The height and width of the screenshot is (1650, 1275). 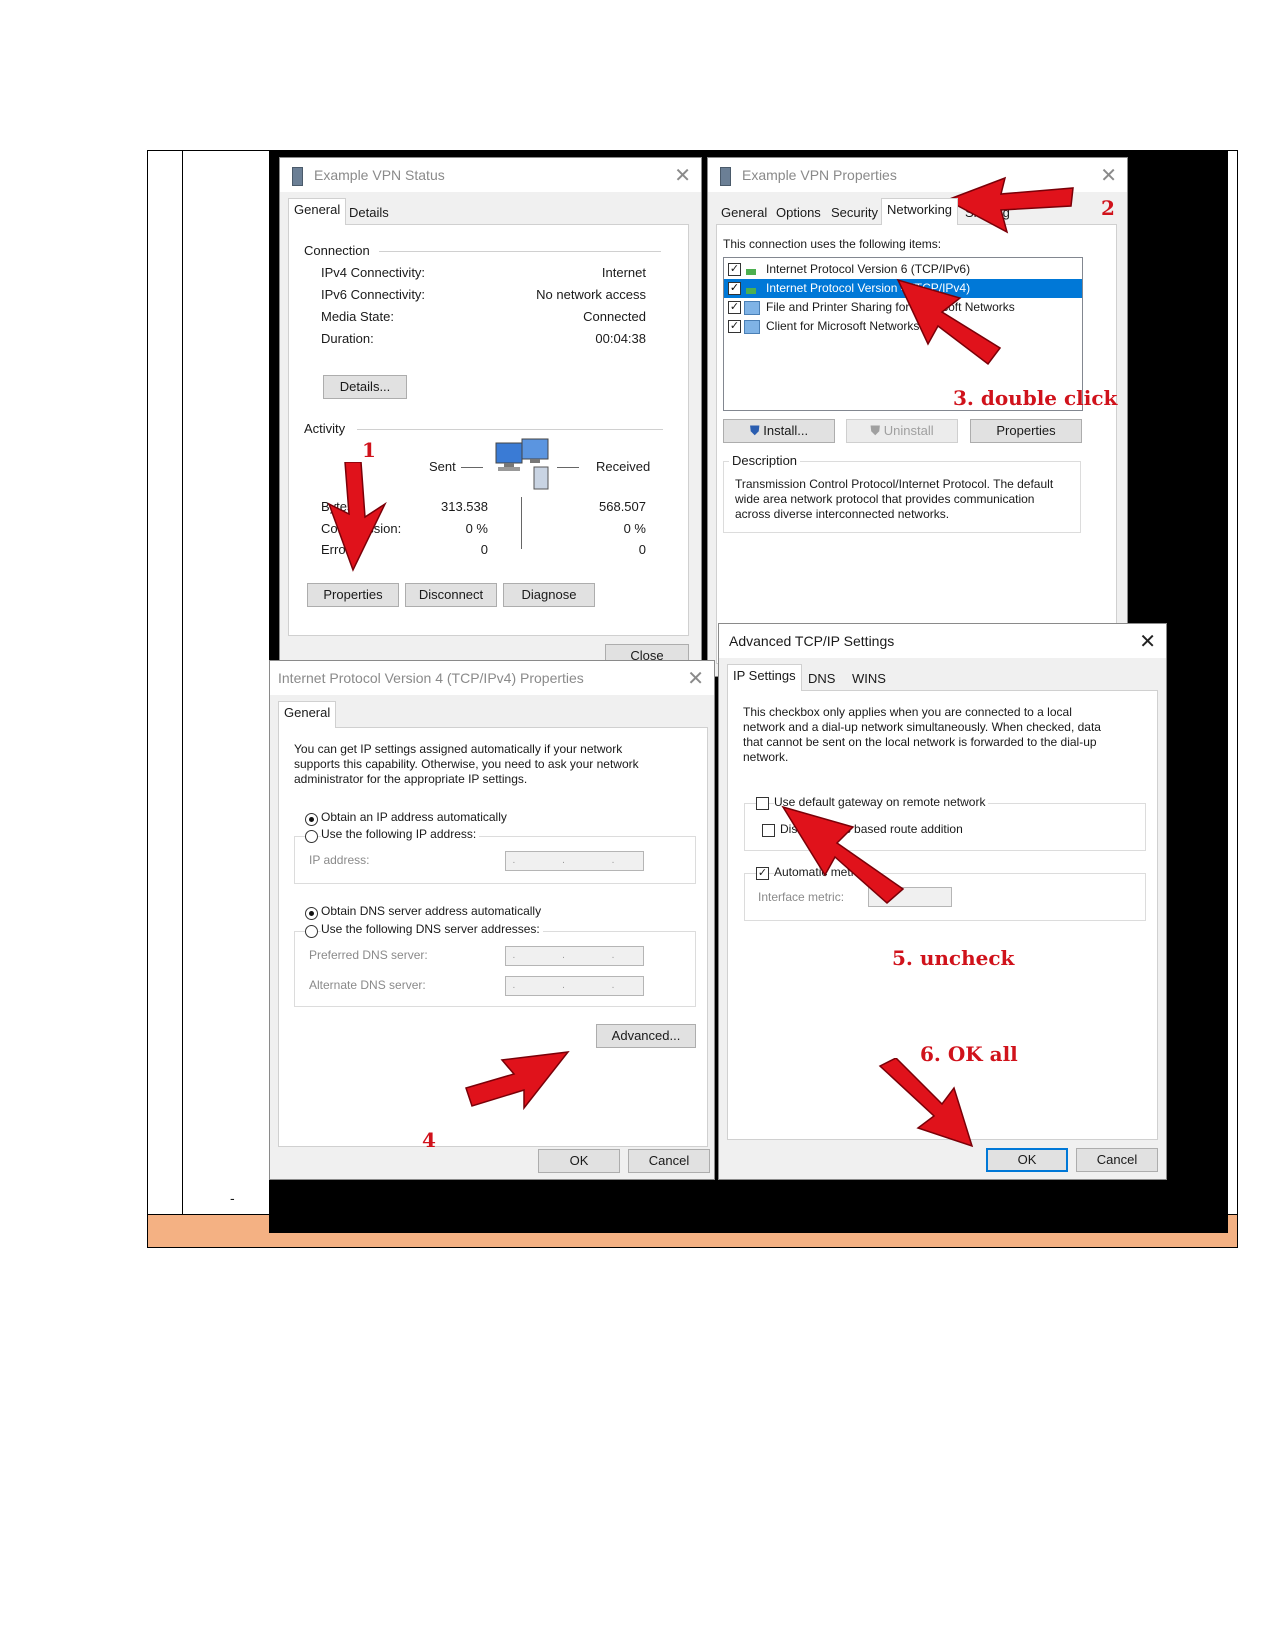 What do you see at coordinates (1026, 431) in the screenshot?
I see `item-properties-button: Properties` at bounding box center [1026, 431].